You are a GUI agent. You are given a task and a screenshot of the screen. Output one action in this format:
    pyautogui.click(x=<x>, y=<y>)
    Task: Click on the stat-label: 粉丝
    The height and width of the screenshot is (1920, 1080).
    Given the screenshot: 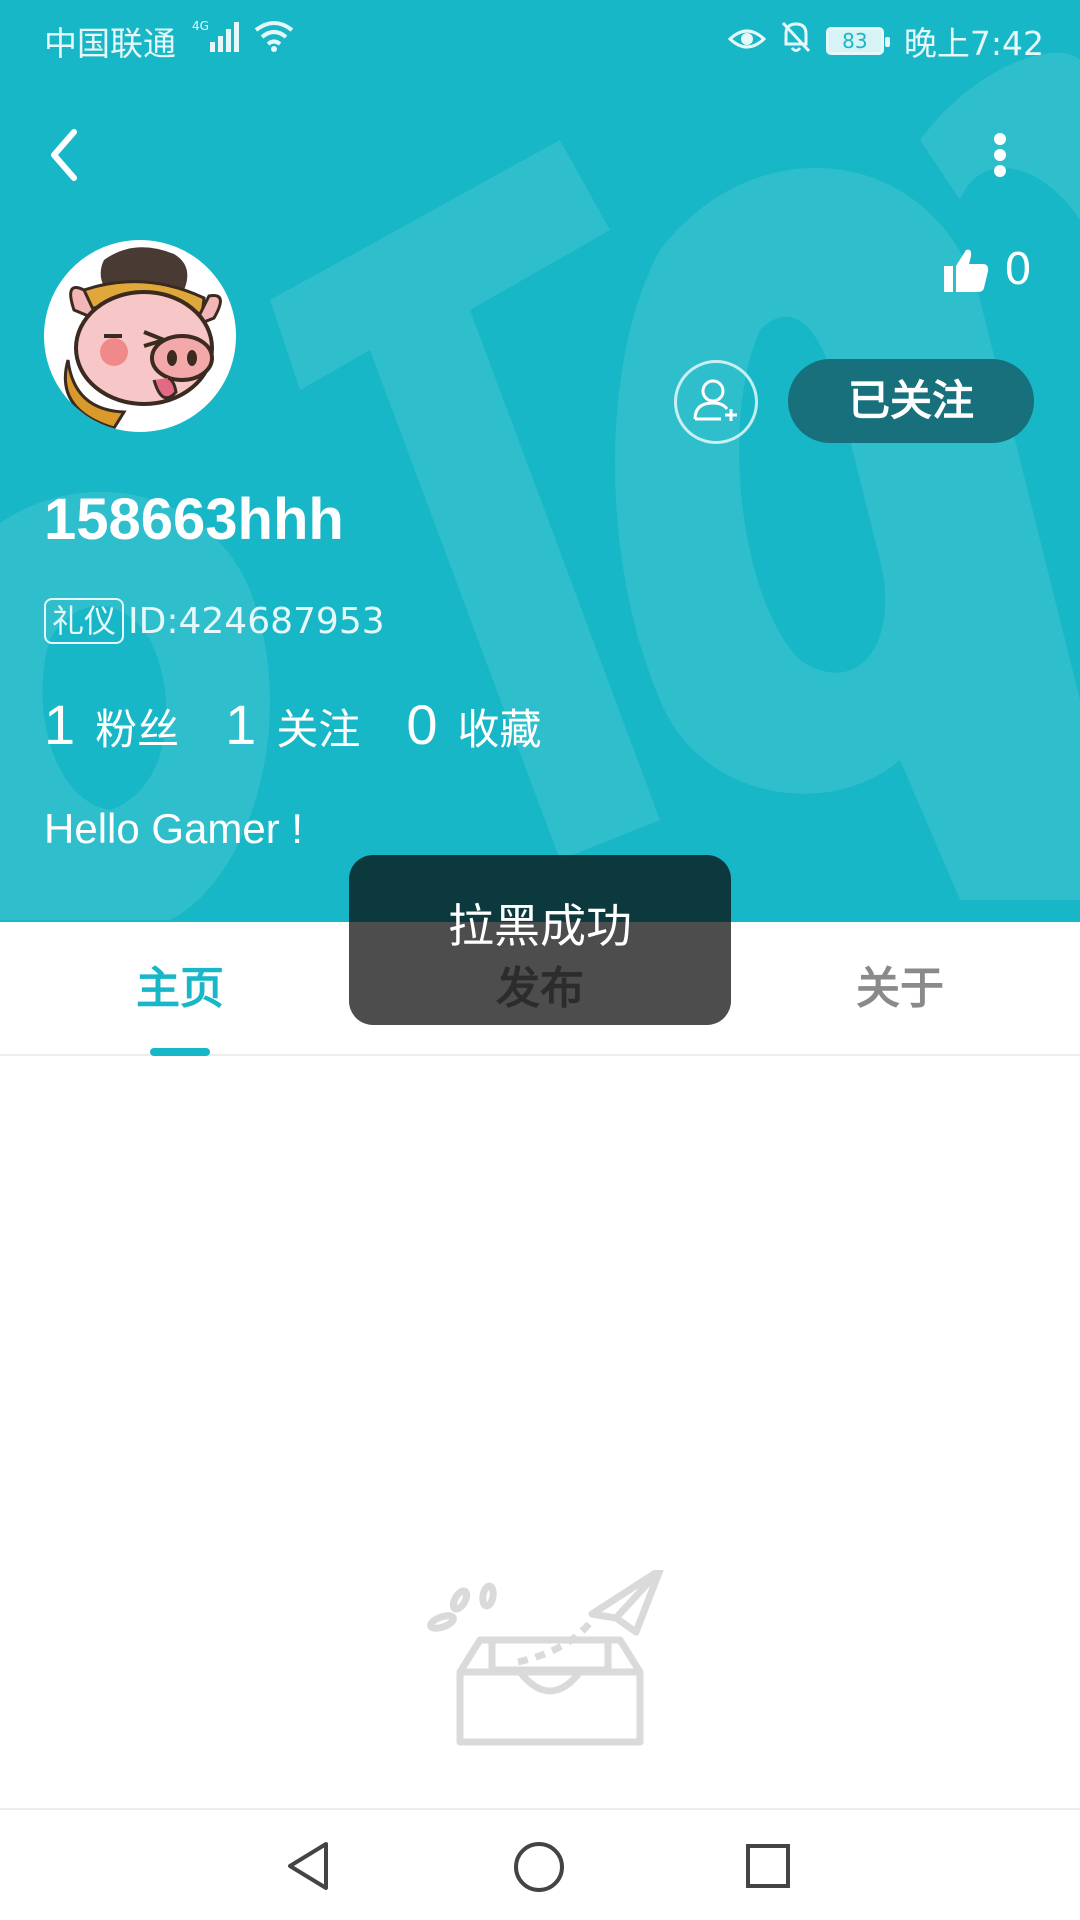 What is the action you would take?
    pyautogui.click(x=137, y=729)
    